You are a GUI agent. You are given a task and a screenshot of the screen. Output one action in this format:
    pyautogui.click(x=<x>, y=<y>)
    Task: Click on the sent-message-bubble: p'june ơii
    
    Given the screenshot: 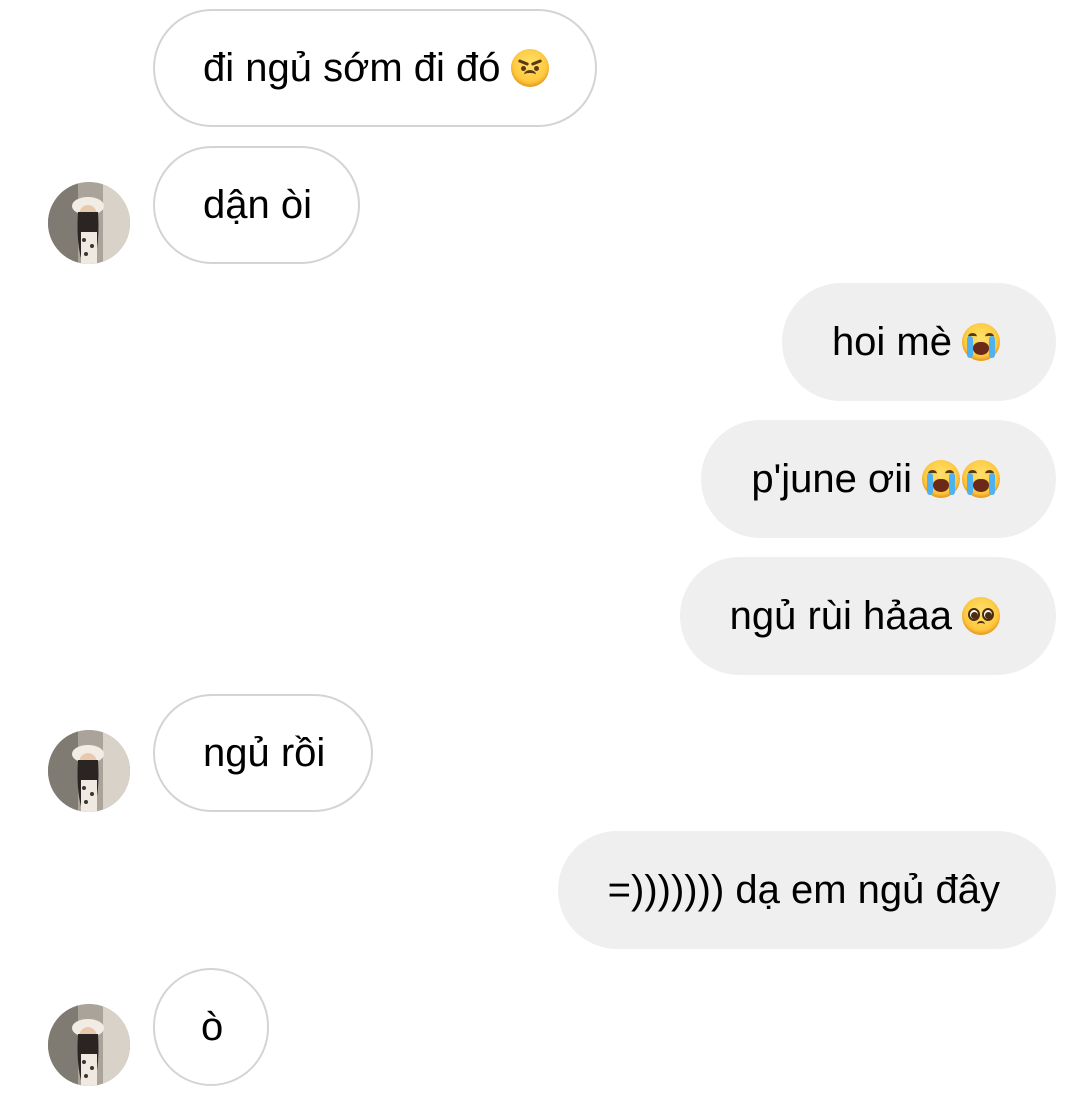 What is the action you would take?
    pyautogui.click(x=878, y=479)
    